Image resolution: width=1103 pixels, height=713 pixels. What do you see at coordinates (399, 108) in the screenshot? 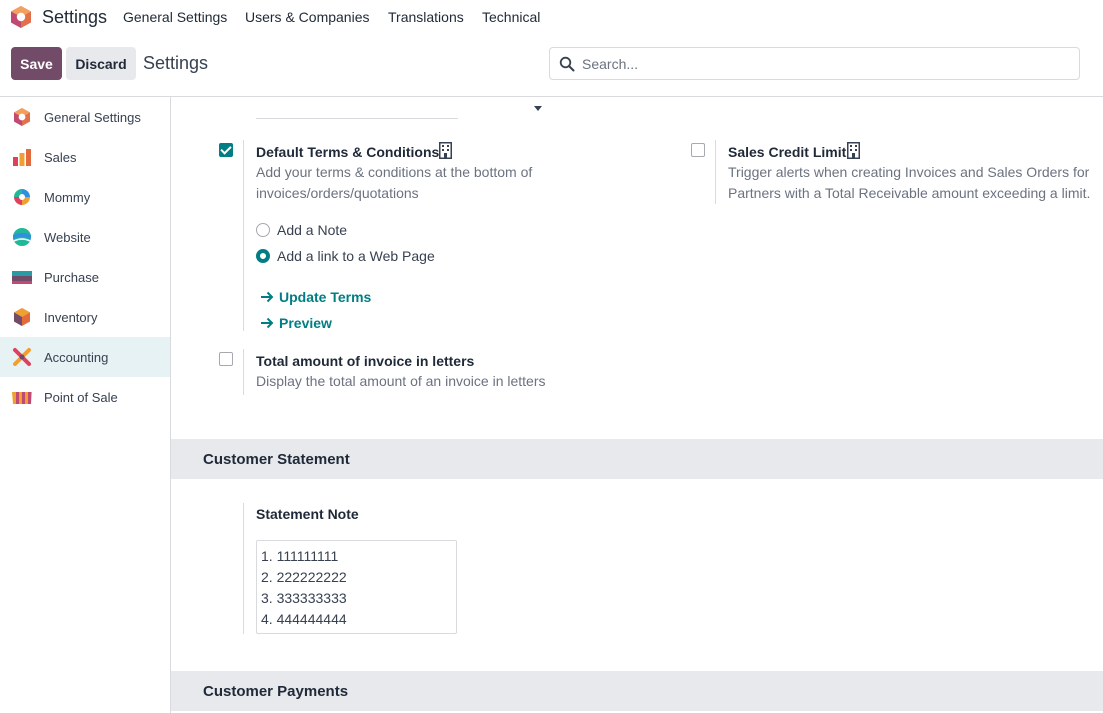
I see `partially-visible-select` at bounding box center [399, 108].